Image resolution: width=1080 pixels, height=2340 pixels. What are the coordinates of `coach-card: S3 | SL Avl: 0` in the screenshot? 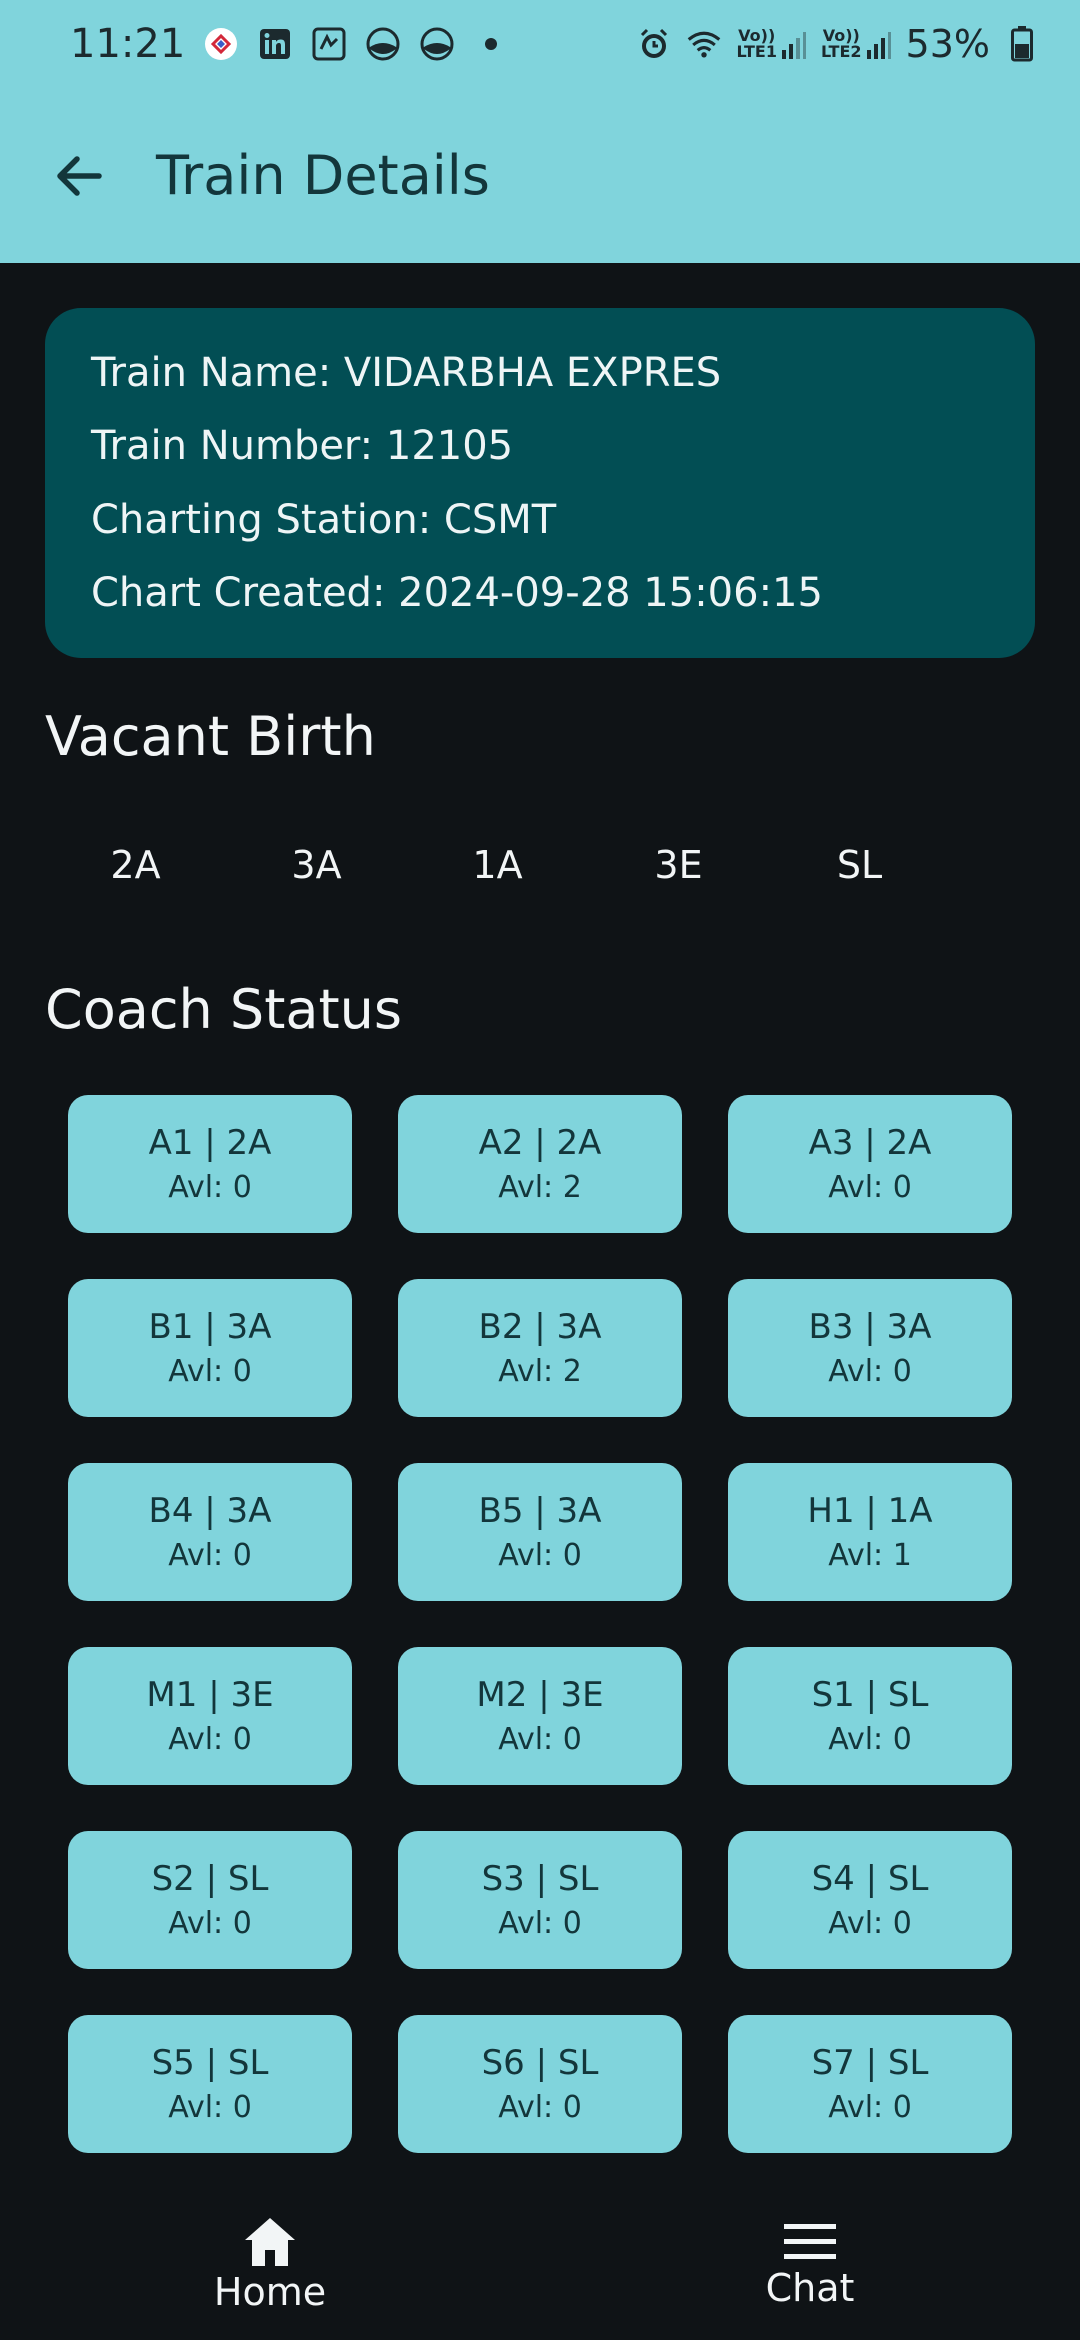 It's located at (540, 1900).